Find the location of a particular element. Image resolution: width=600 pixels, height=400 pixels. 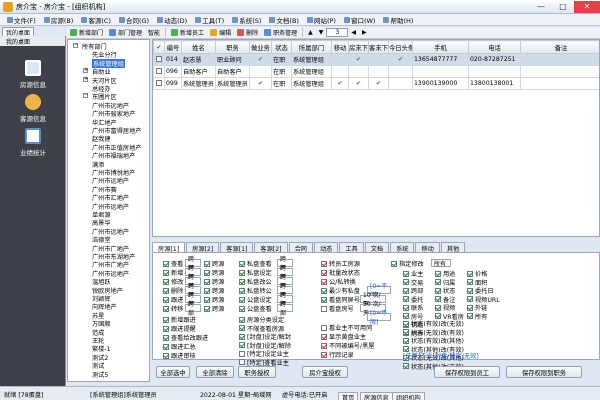

permission-checkbox: 新增跟进 is located at coordinates (179, 319).